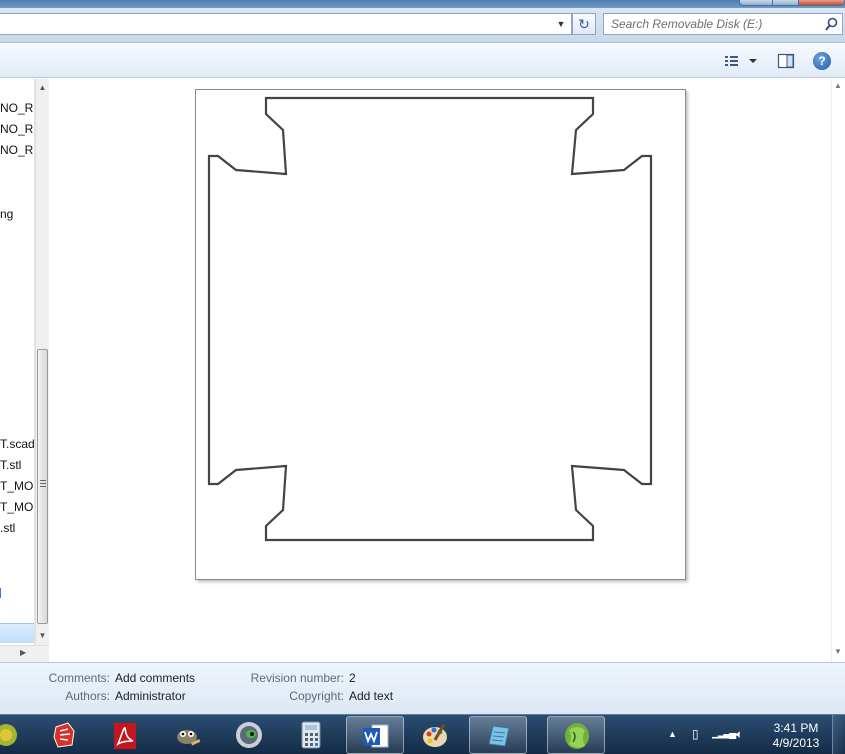 The width and height of the screenshot is (845, 754). I want to click on command-bar: ?, so click(422, 61).